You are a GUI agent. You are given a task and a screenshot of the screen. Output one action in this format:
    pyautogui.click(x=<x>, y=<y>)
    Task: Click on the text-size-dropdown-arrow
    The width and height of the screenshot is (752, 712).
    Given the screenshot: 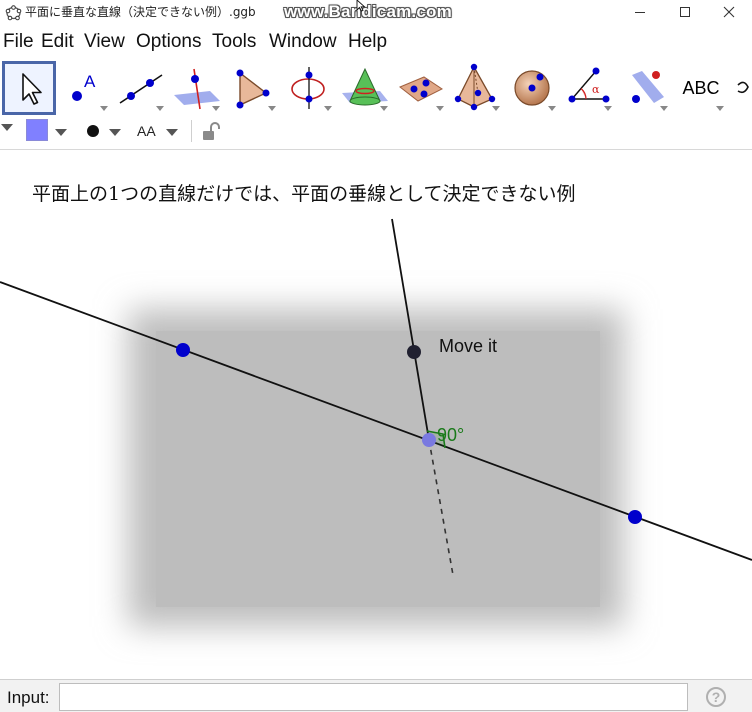 What is the action you would take?
    pyautogui.click(x=172, y=132)
    